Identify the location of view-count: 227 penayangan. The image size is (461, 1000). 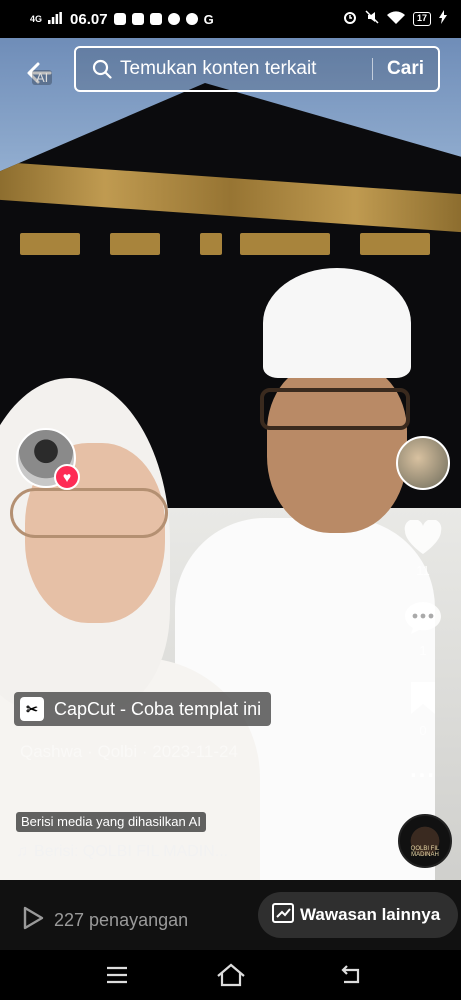
(105, 920).